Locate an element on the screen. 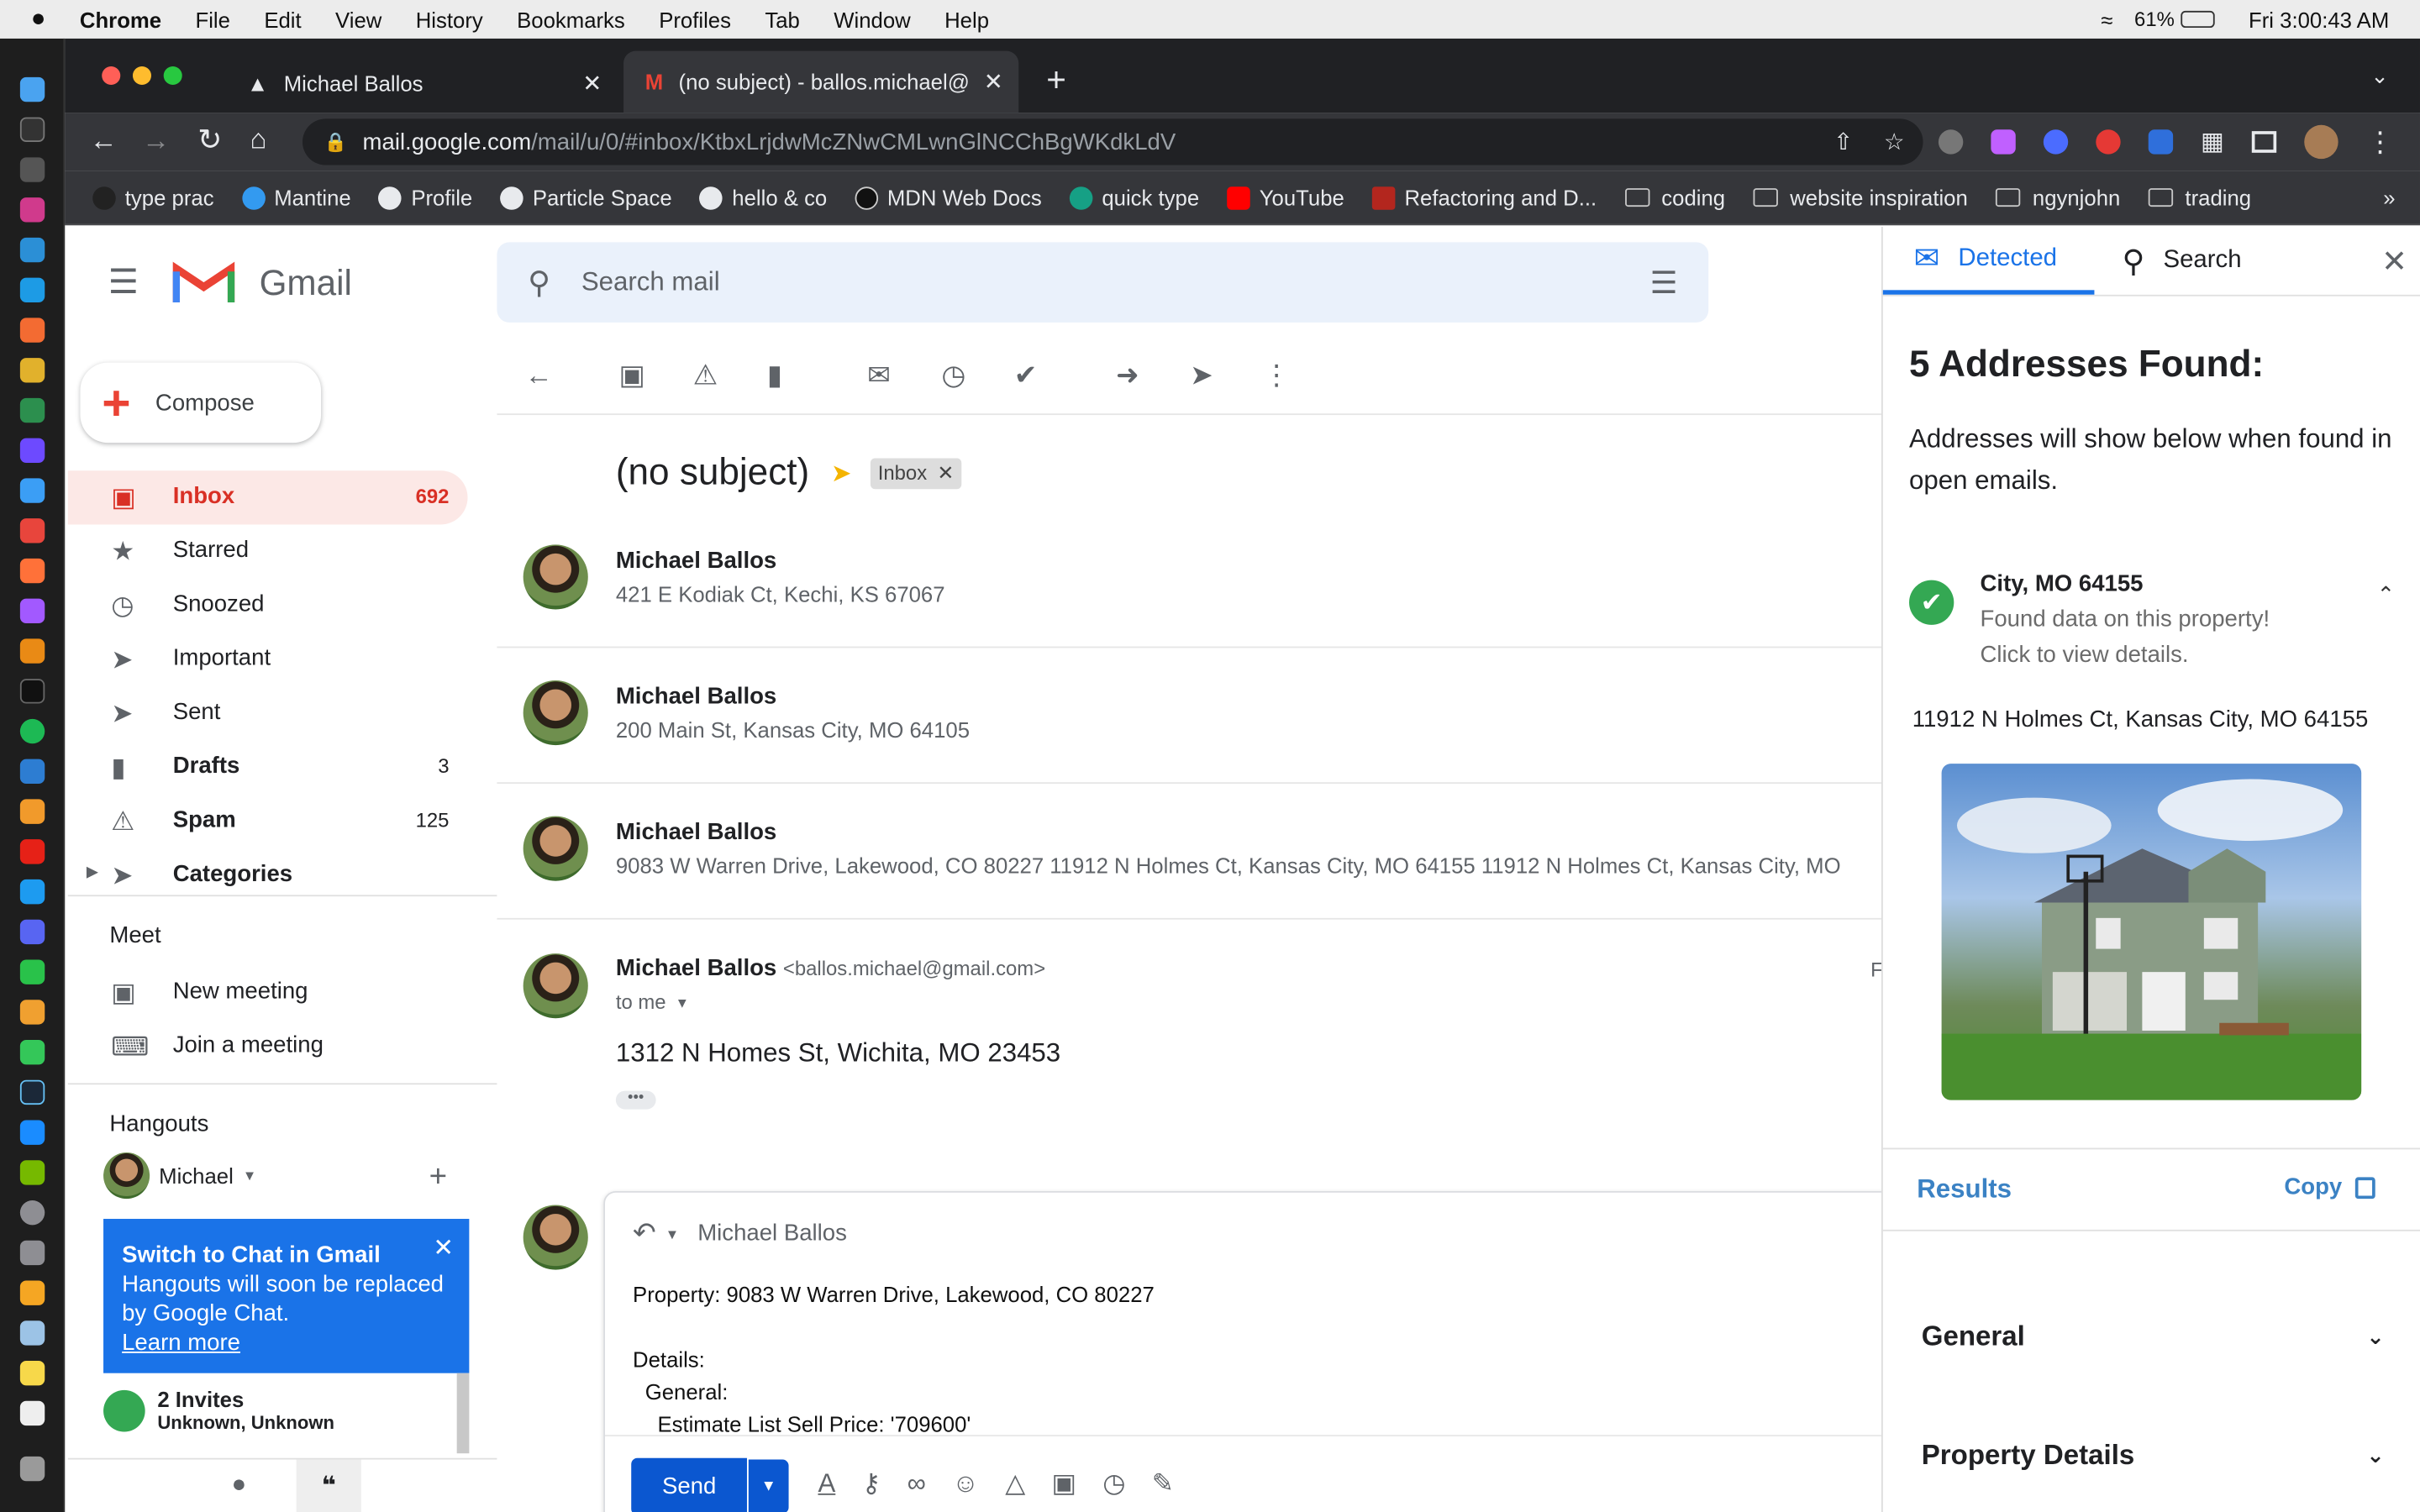 This screenshot has width=2420, height=1512. tab-michael-ballos: ▲ Michael Ballos ✕ is located at coordinates (421, 83).